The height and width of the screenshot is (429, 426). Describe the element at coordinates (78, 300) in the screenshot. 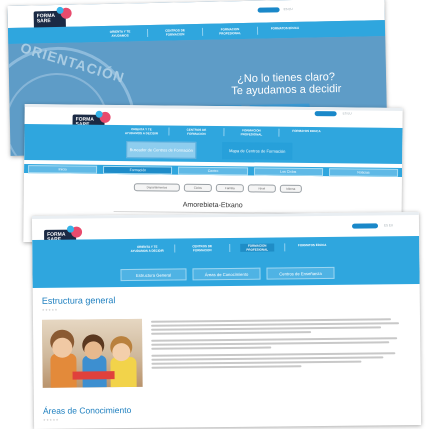

I see `section-title: Estructura general` at that location.